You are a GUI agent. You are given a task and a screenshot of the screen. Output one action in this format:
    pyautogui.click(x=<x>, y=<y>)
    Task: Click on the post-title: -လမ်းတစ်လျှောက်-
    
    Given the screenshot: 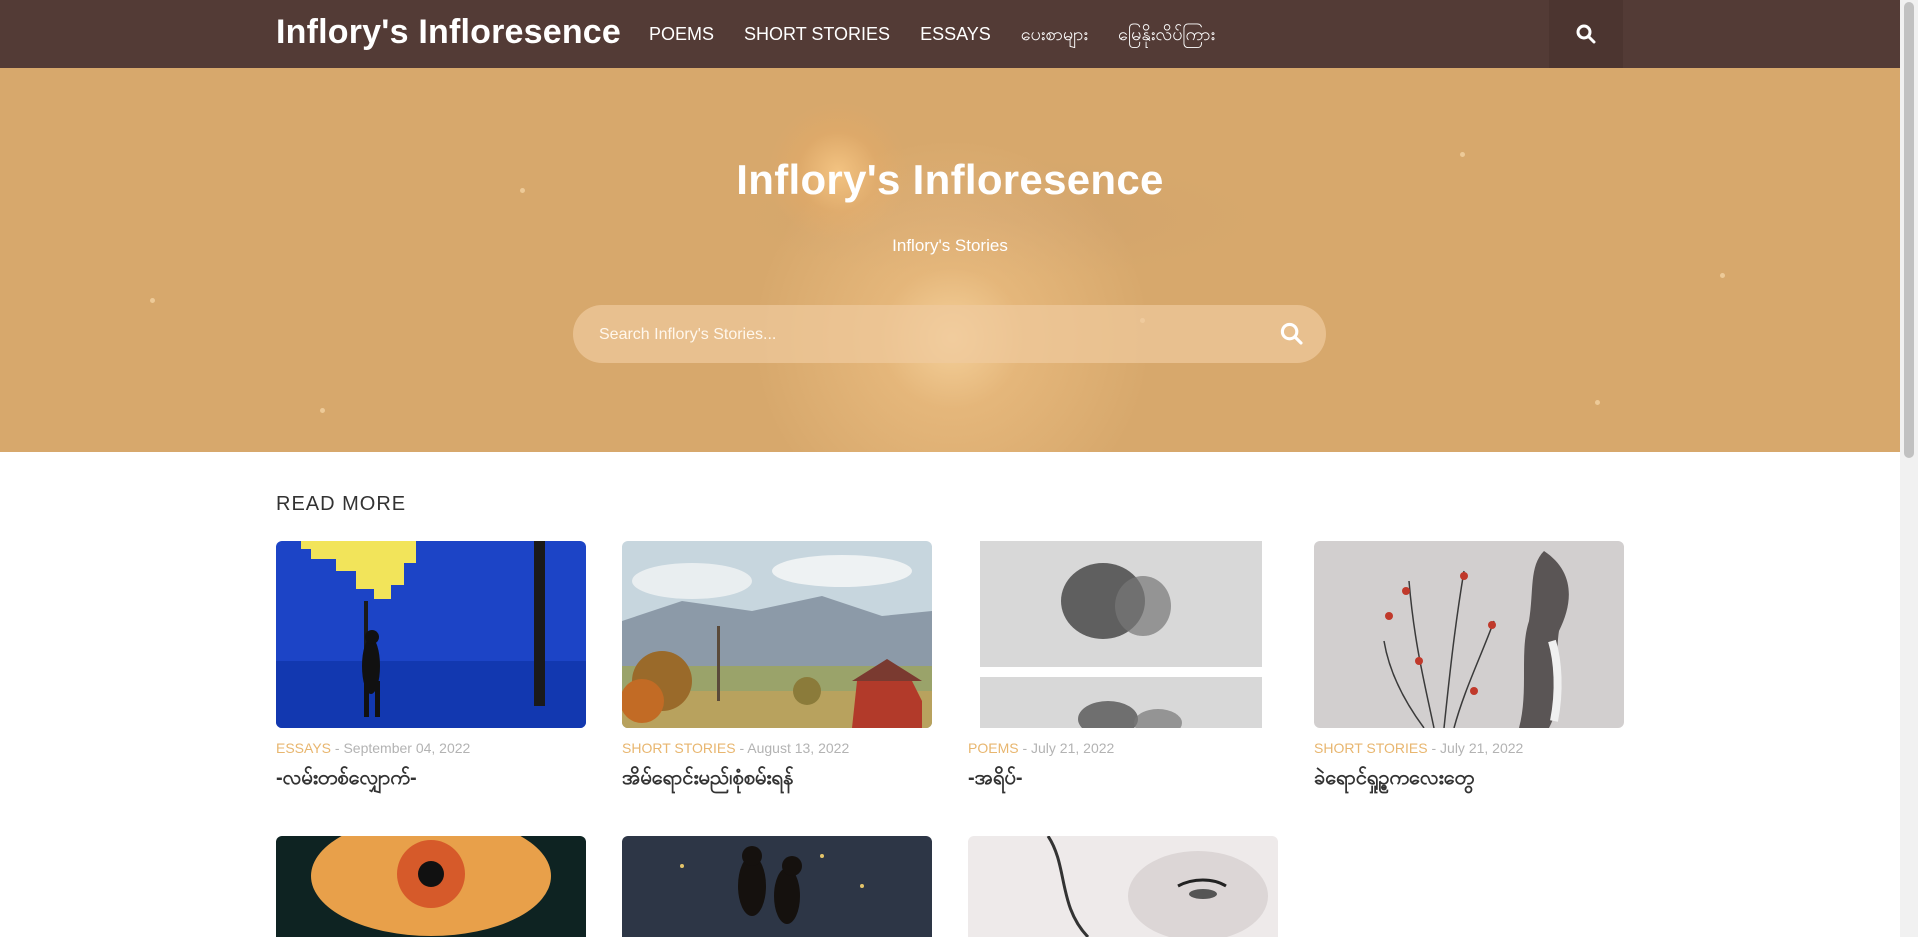 What is the action you would take?
    pyautogui.click(x=431, y=779)
    